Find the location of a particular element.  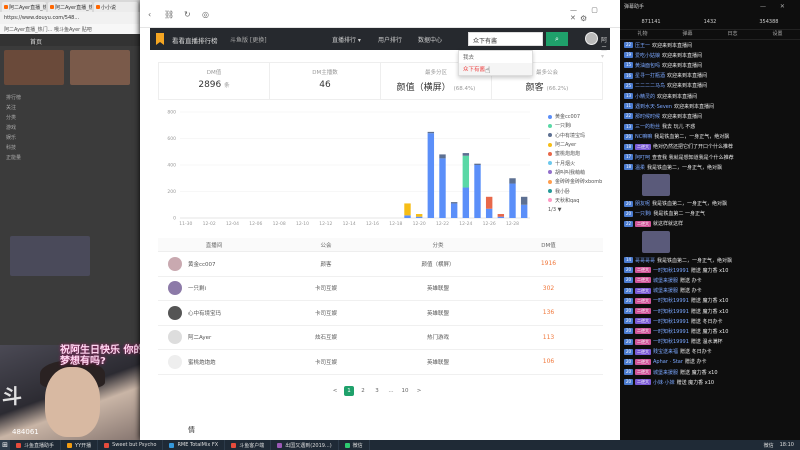

room-name: 蜜桃炮炮炮 is located at coordinates (202, 362).